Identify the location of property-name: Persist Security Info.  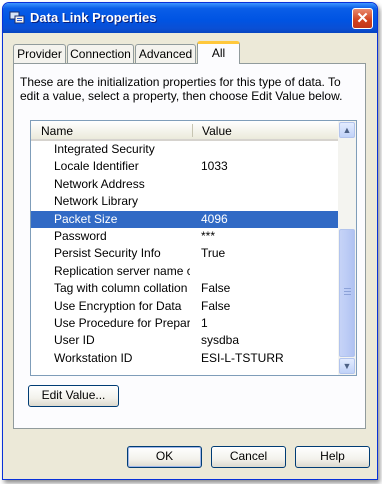
(107, 253).